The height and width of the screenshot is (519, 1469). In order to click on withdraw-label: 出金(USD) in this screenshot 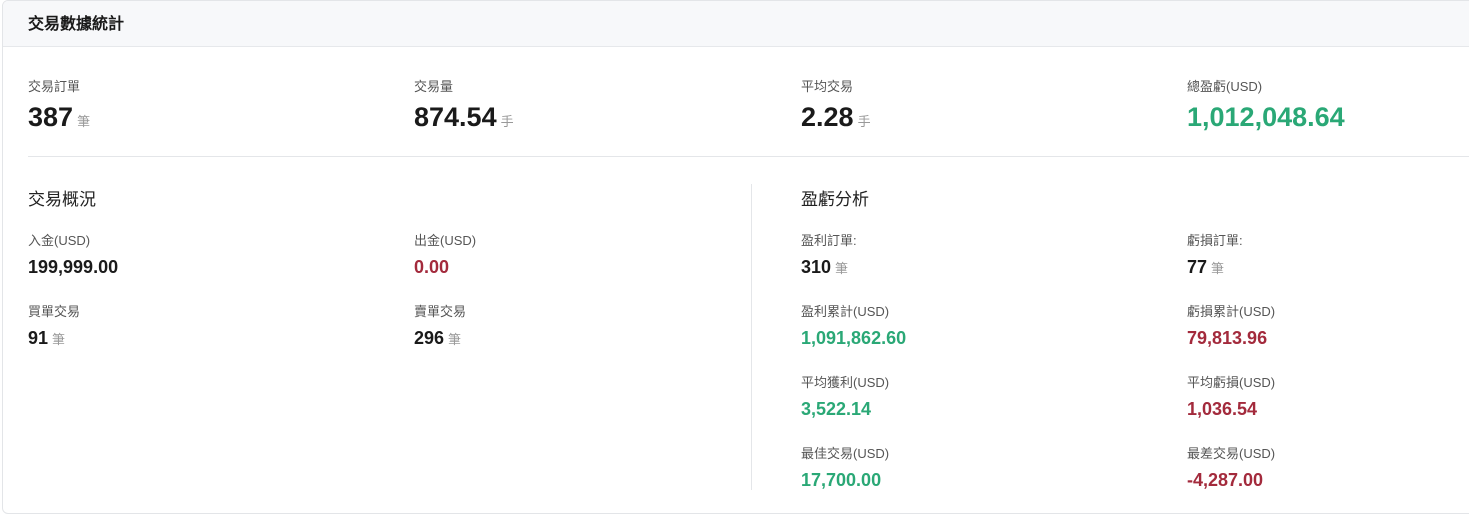, I will do `click(445, 240)`.